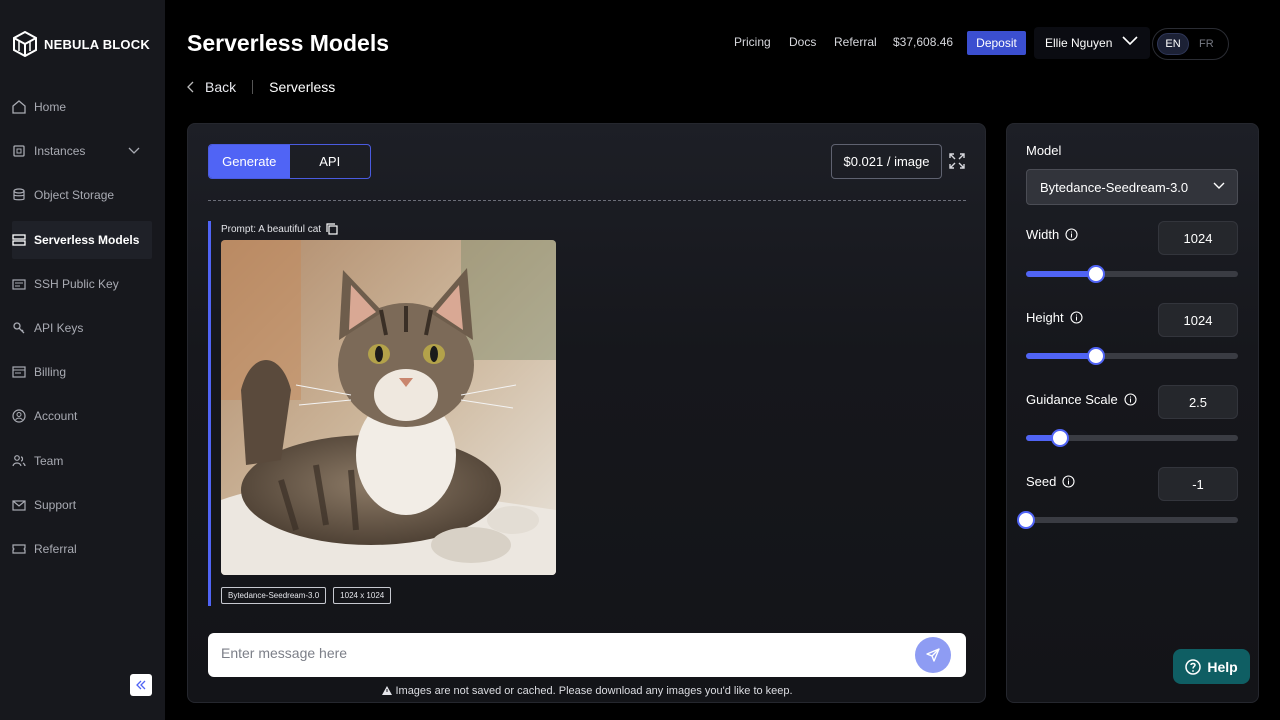  I want to click on chevron-left-icon, so click(190, 87).